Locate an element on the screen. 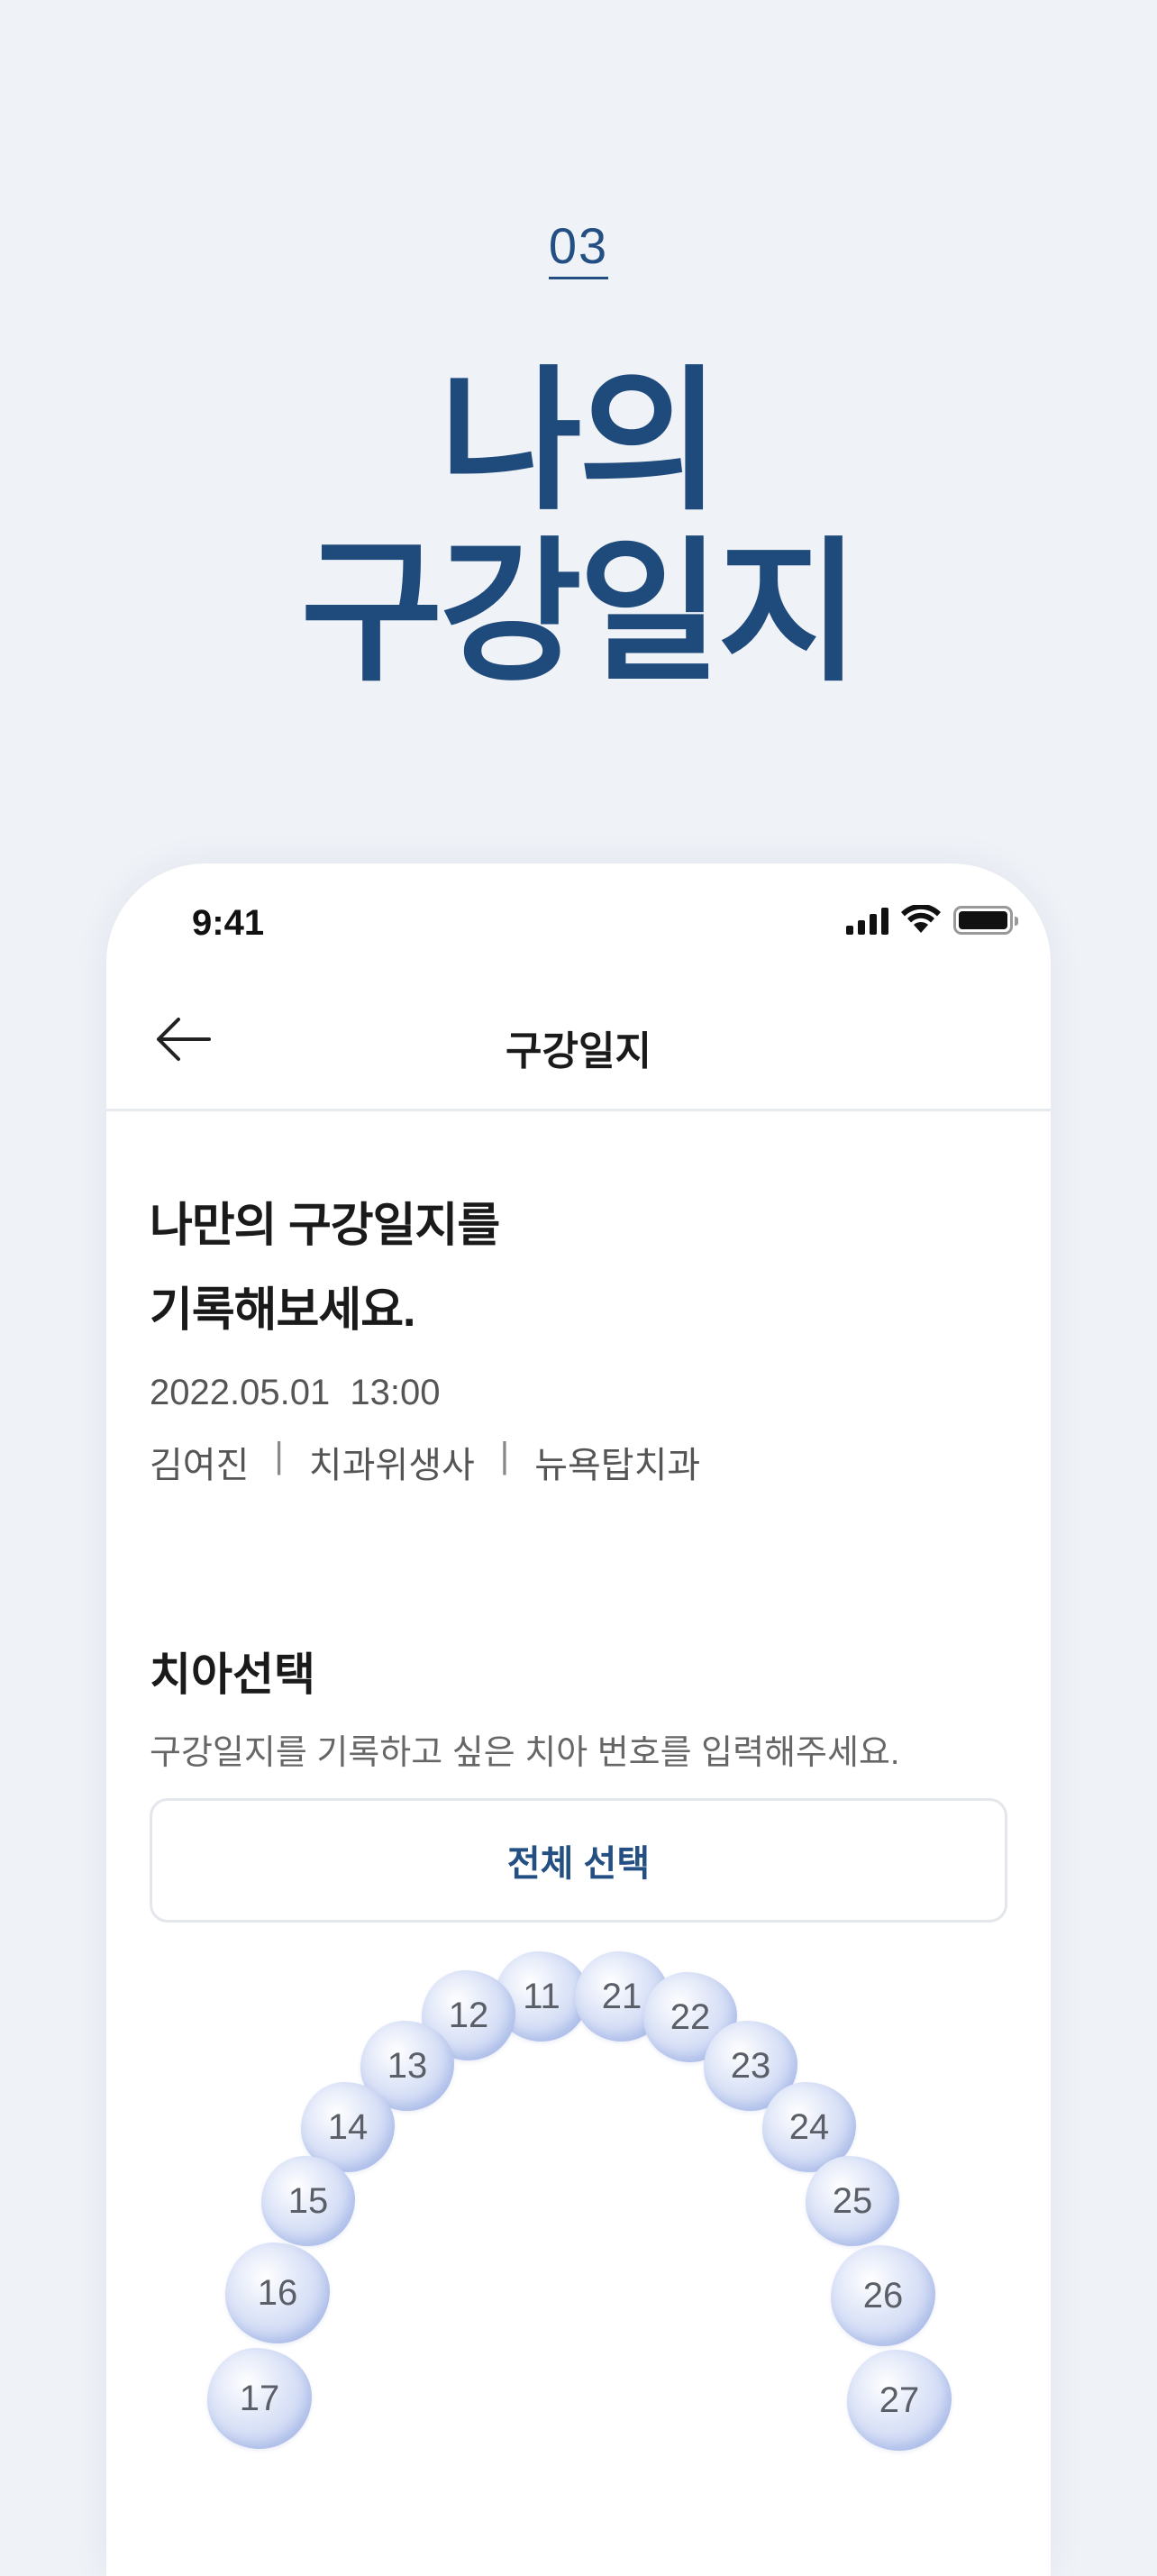 The image size is (1157, 2576). author-name: 김여진 is located at coordinates (200, 1465).